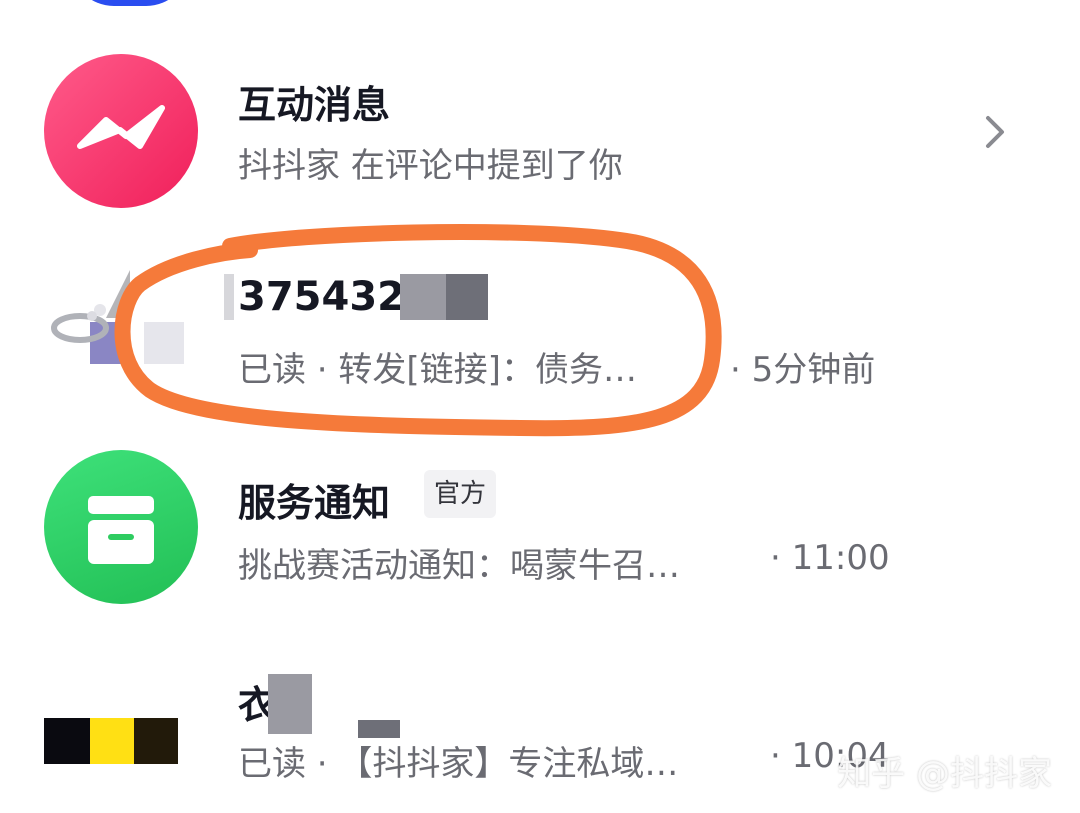  I want to click on official-badge: 官方, so click(460, 494).